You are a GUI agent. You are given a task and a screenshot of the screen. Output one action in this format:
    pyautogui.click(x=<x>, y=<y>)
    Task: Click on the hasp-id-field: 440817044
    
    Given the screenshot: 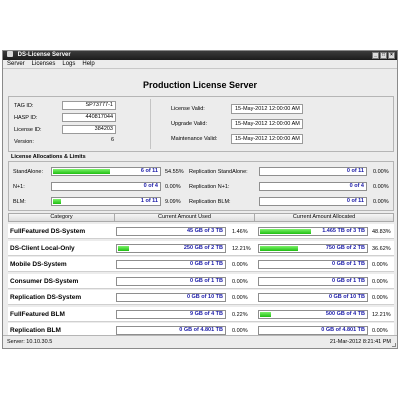 What is the action you would take?
    pyautogui.click(x=89, y=117)
    